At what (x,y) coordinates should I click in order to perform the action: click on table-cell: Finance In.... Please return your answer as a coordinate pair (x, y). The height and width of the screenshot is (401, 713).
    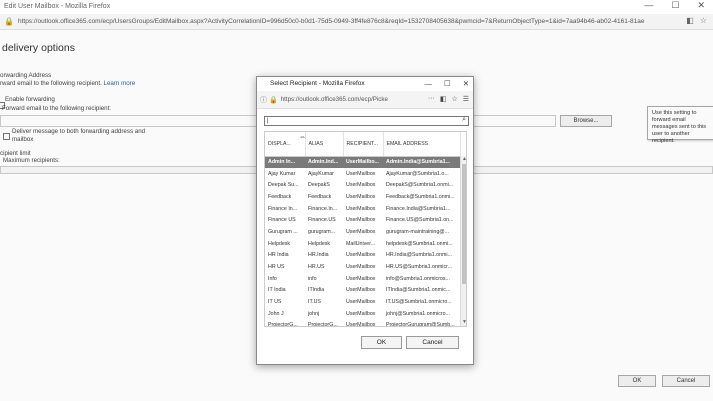
    Looking at the image, I should click on (283, 208).